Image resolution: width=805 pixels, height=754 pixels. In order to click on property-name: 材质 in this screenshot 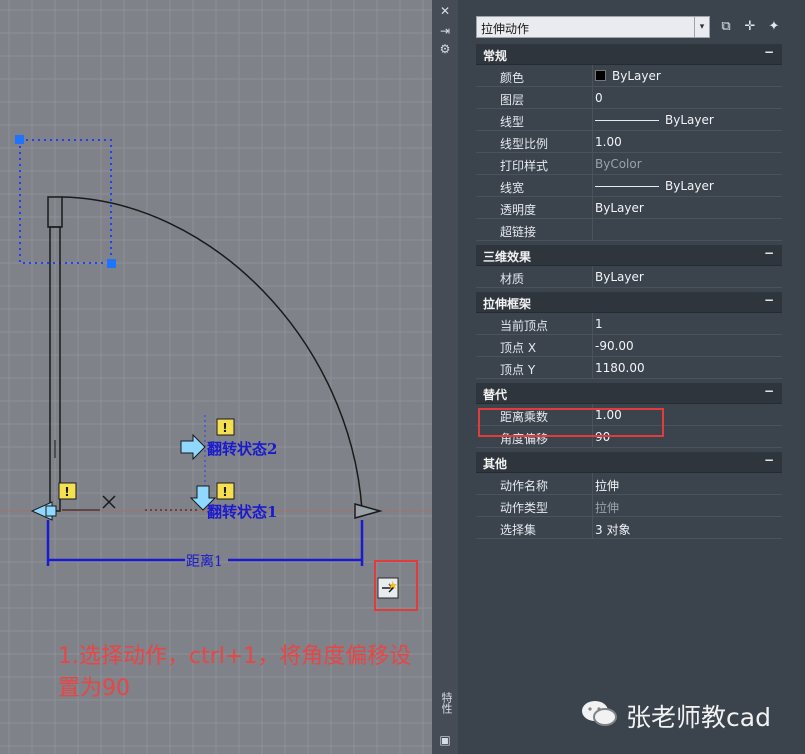, I will do `click(512, 279)`.